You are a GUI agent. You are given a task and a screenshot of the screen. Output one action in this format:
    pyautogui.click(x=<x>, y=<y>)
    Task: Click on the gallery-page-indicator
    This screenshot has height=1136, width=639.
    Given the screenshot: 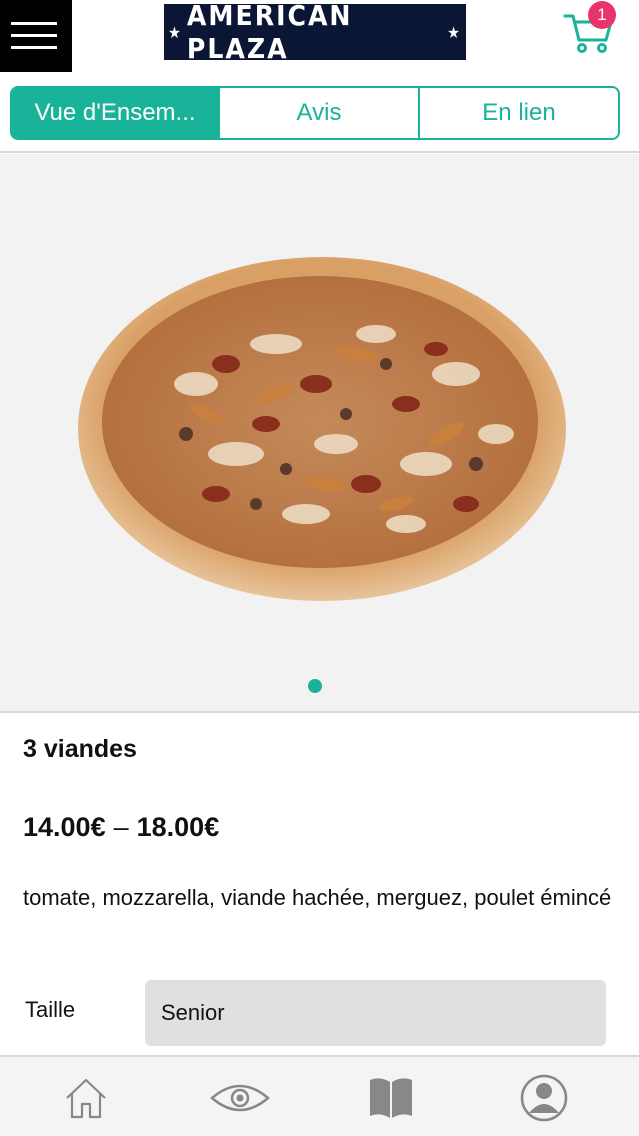 What is the action you would take?
    pyautogui.click(x=315, y=686)
    